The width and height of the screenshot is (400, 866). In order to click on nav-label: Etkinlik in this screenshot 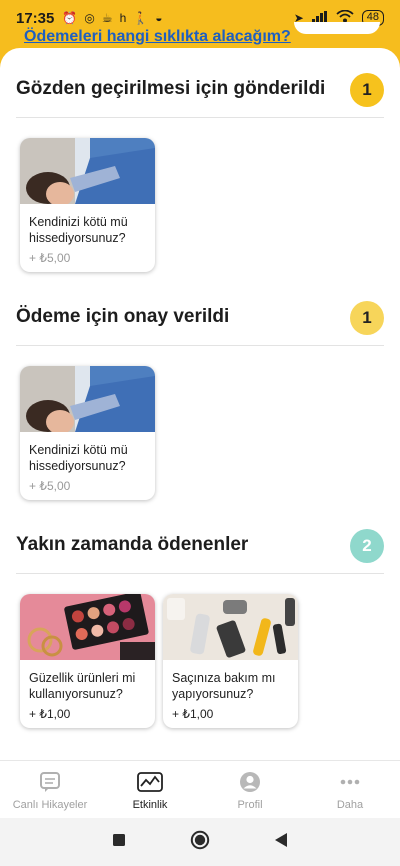, I will do `click(150, 805)`.